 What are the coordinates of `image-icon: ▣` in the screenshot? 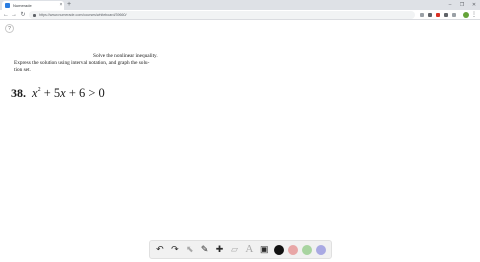 It's located at (264, 250).